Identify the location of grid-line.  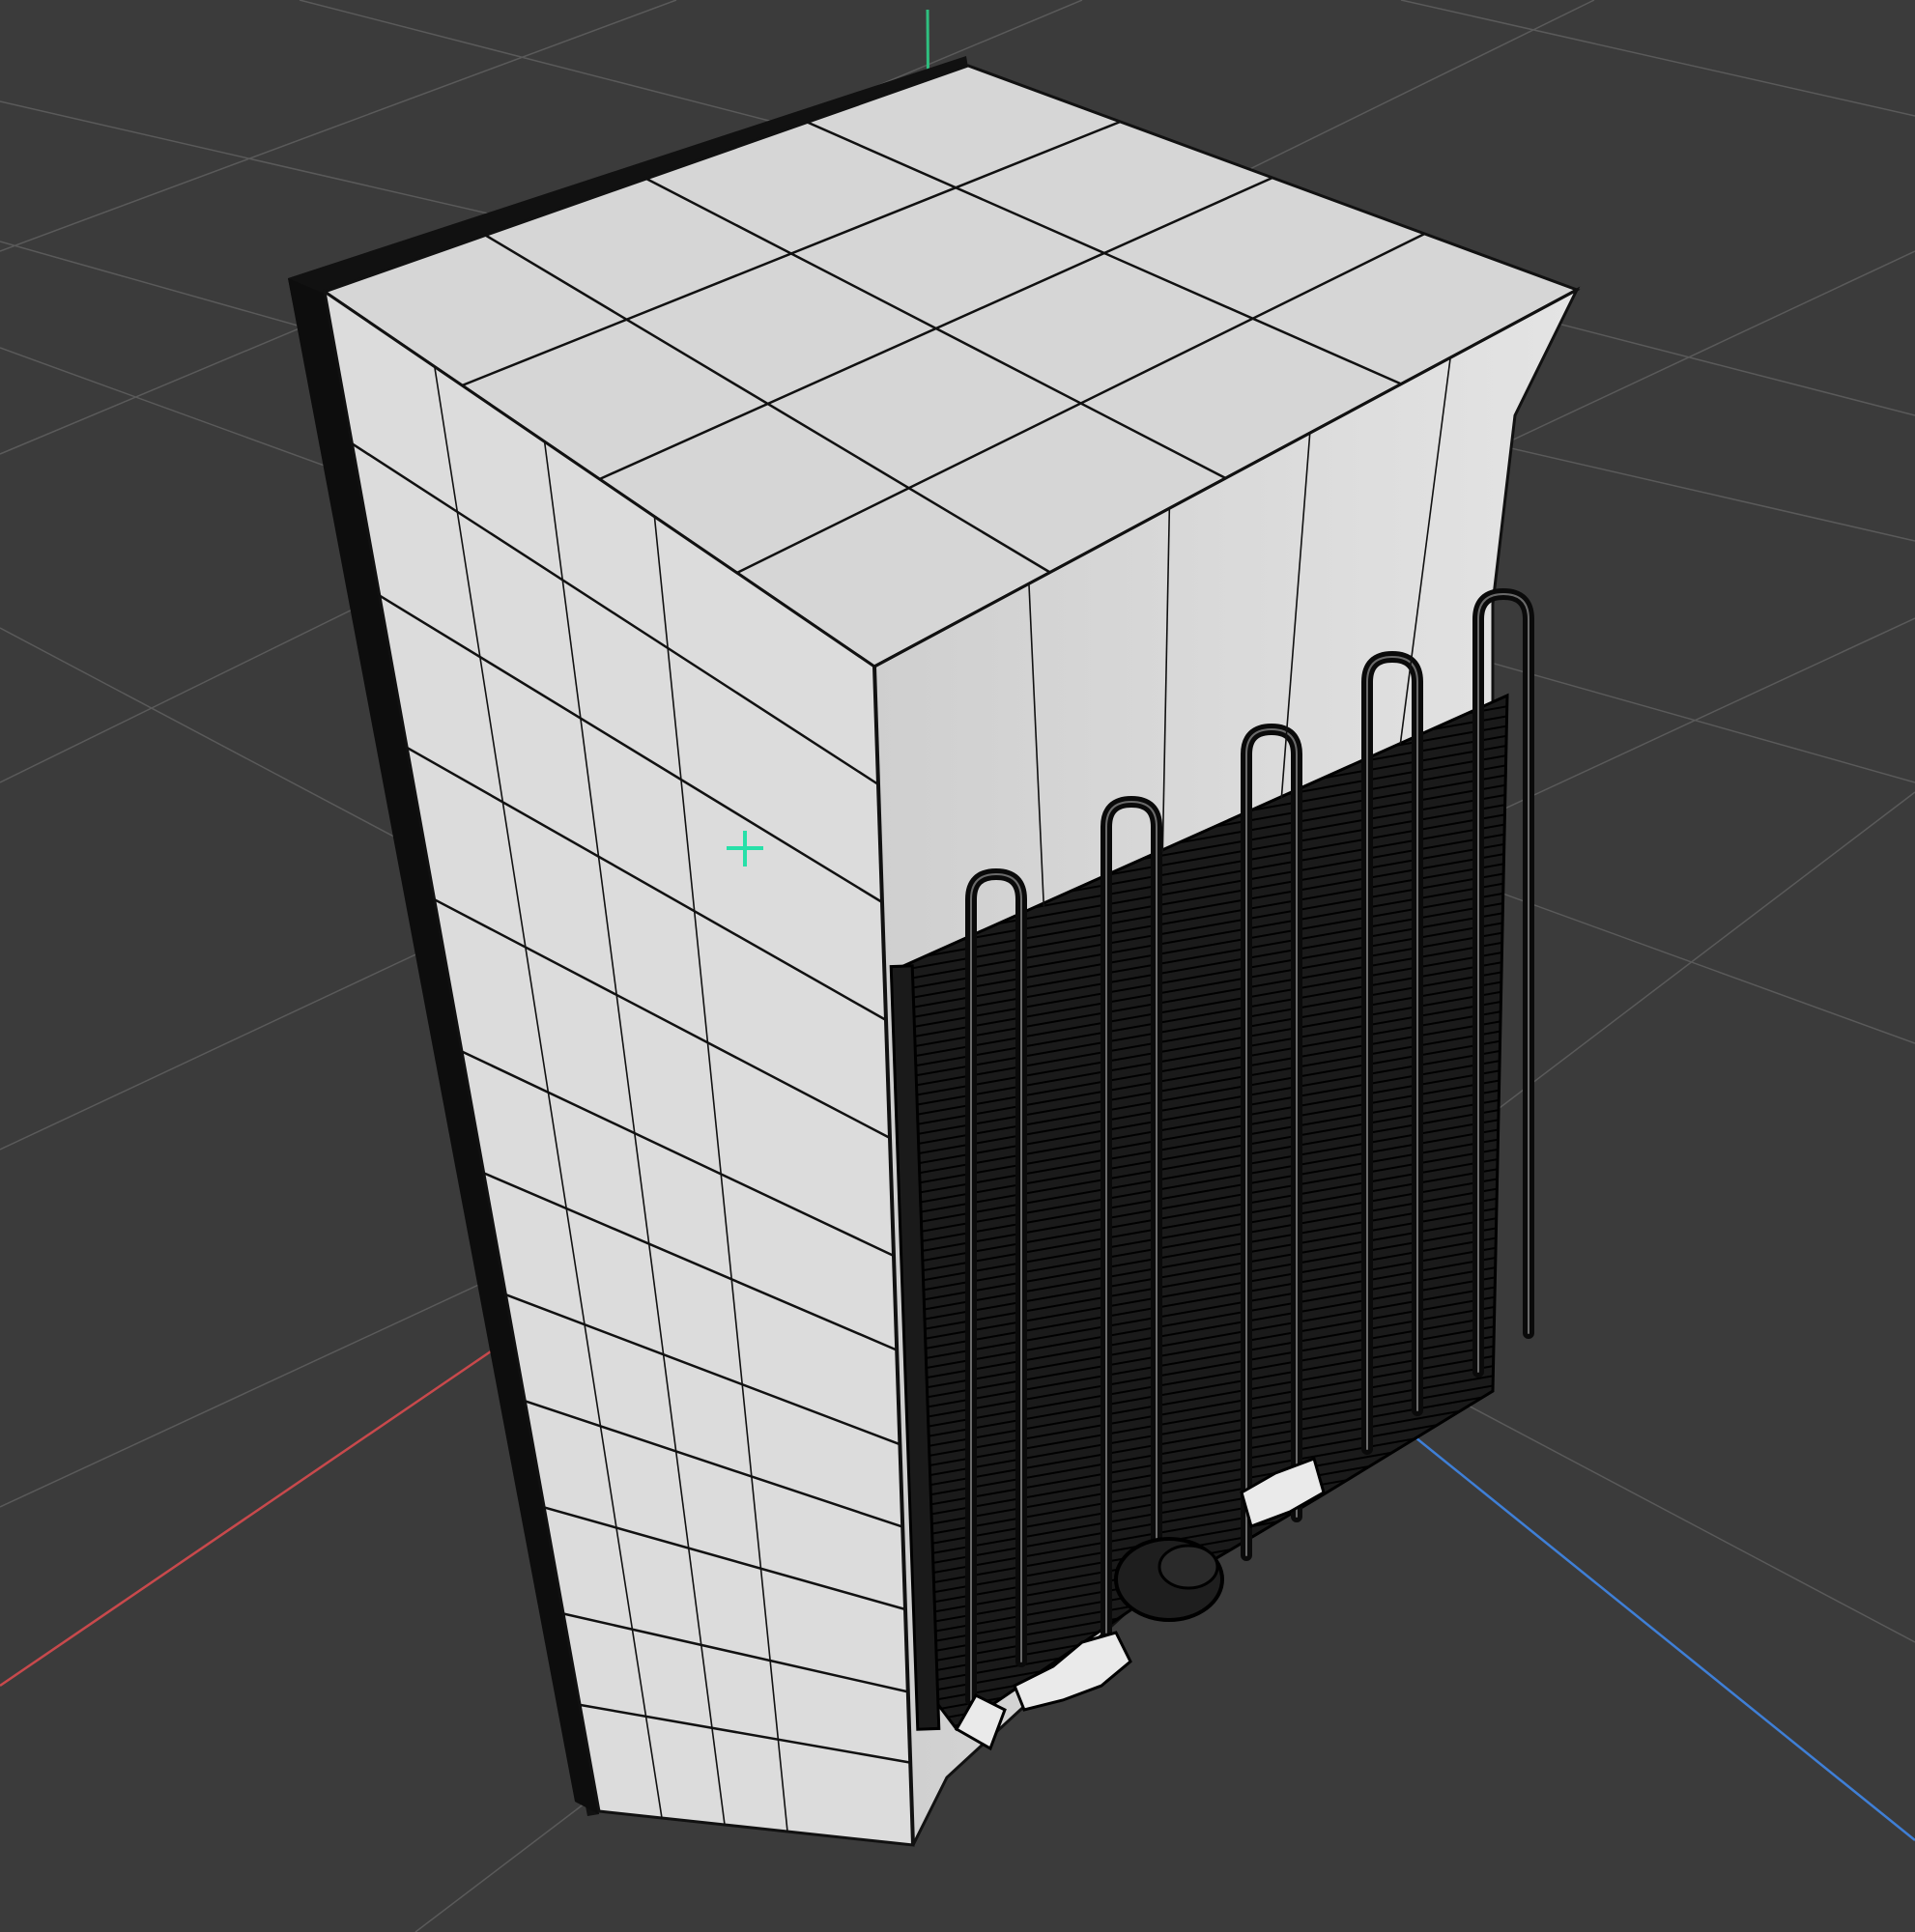
(1658, 58).